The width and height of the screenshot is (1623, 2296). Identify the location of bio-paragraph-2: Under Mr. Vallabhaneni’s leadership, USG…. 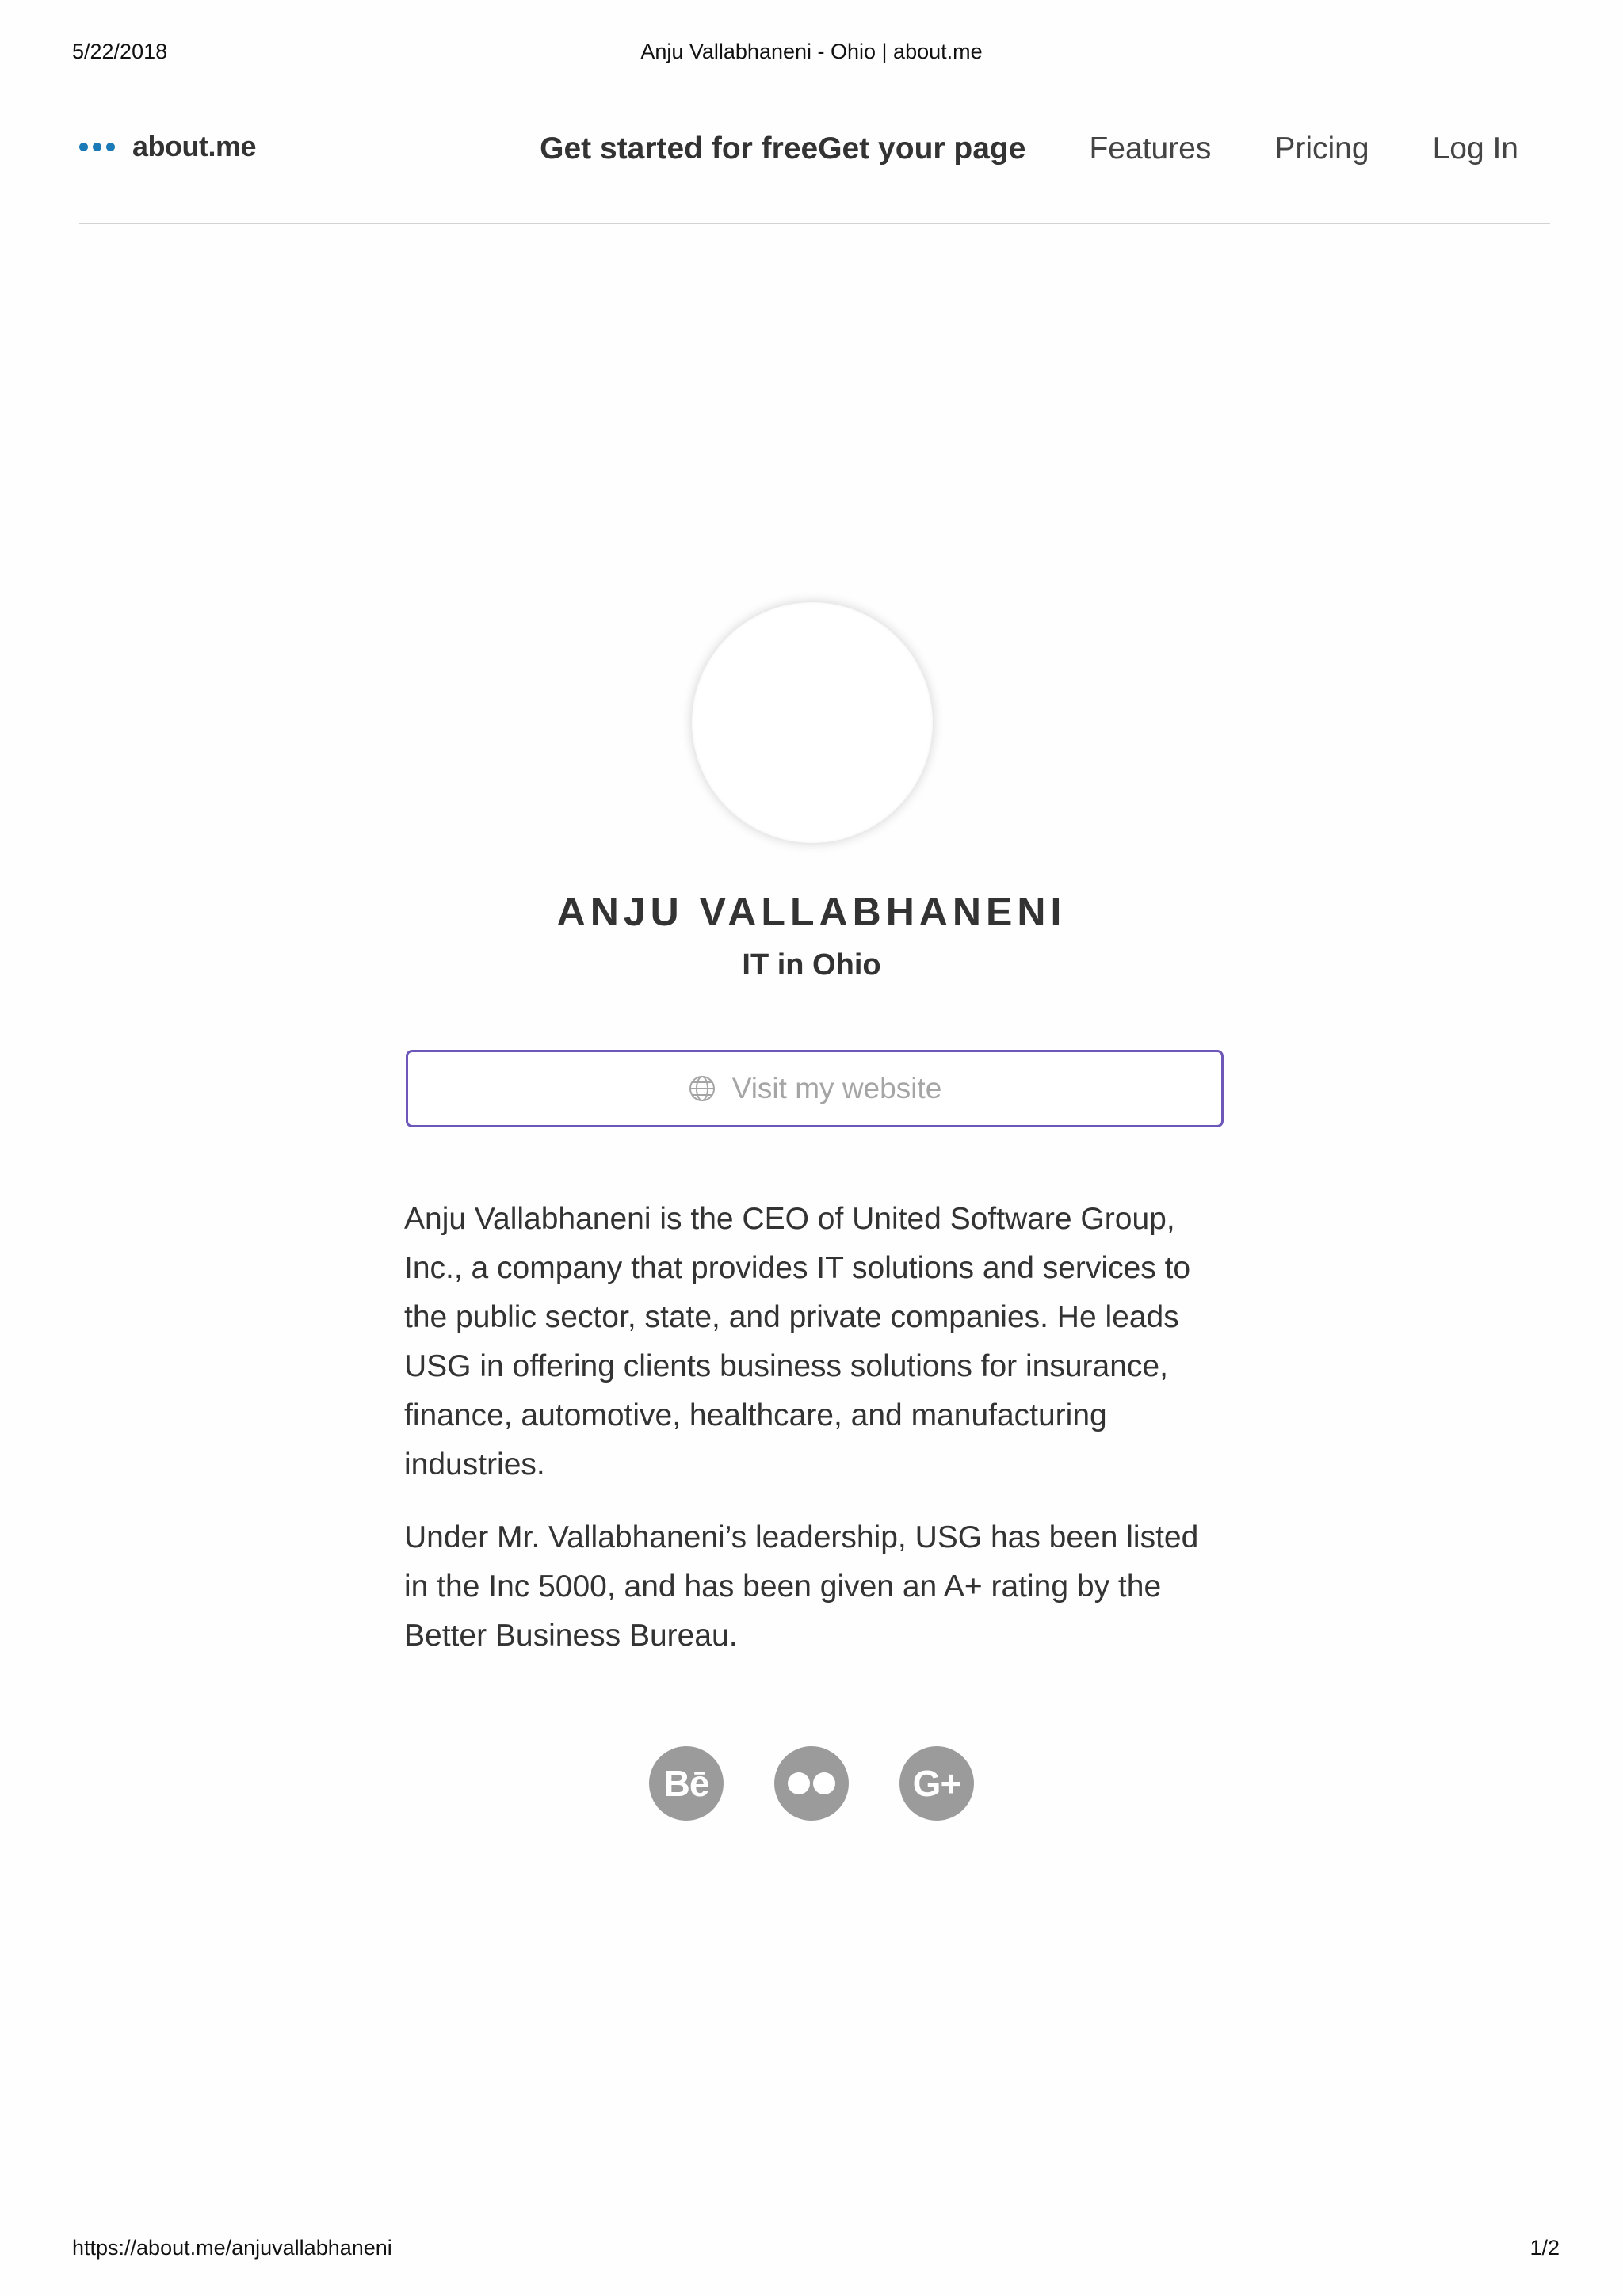
(801, 1586).